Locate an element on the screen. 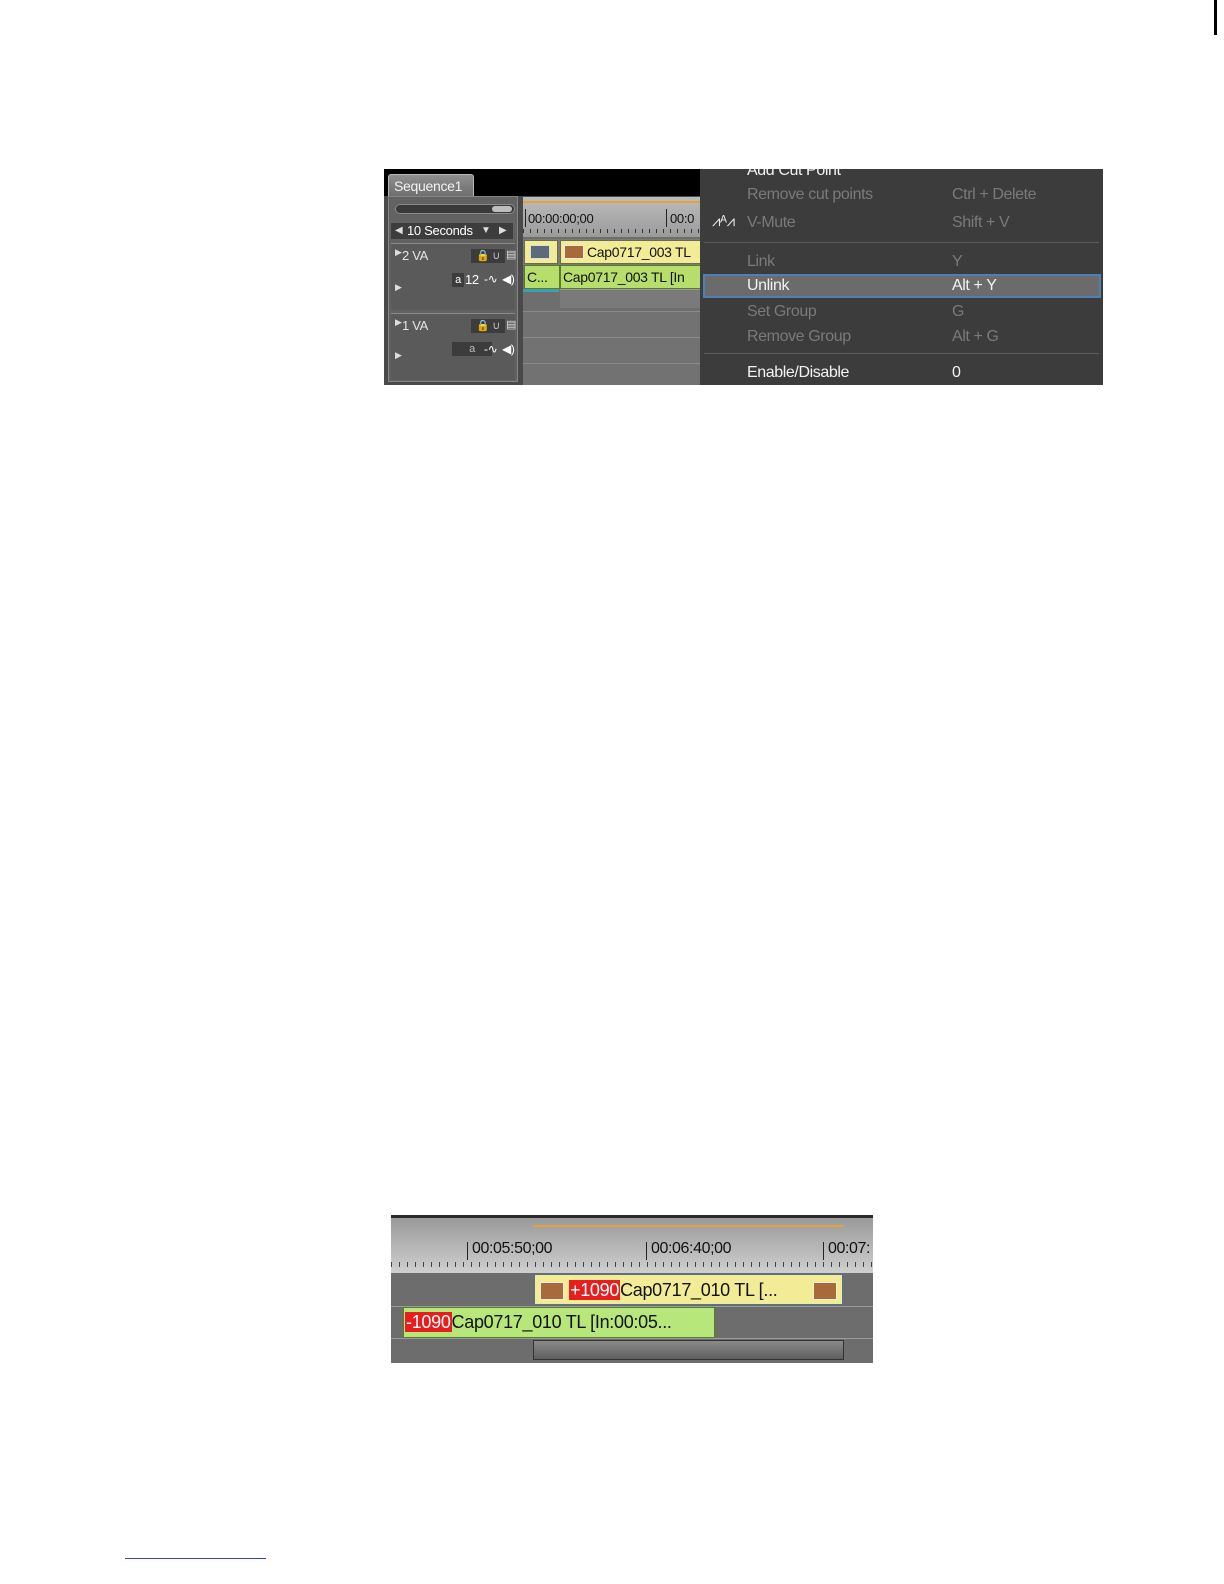  menu-item-label: Link is located at coordinates (761, 261).